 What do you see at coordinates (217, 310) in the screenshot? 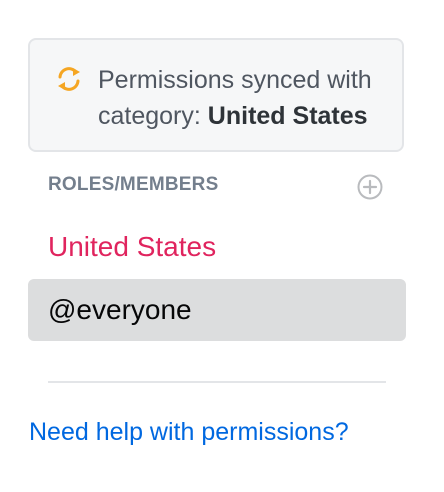
I see `role-item-everyone: @everyone` at bounding box center [217, 310].